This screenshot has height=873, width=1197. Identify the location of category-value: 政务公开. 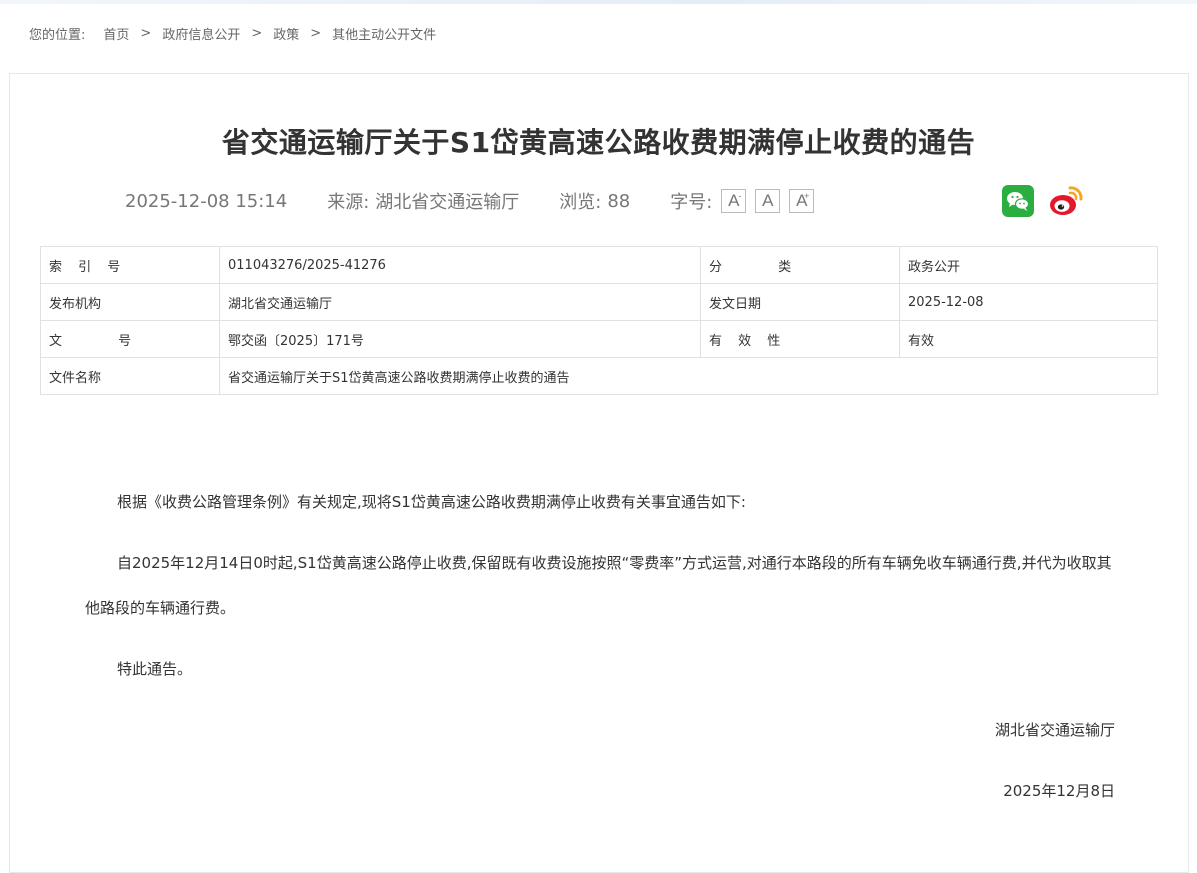
(1028, 265).